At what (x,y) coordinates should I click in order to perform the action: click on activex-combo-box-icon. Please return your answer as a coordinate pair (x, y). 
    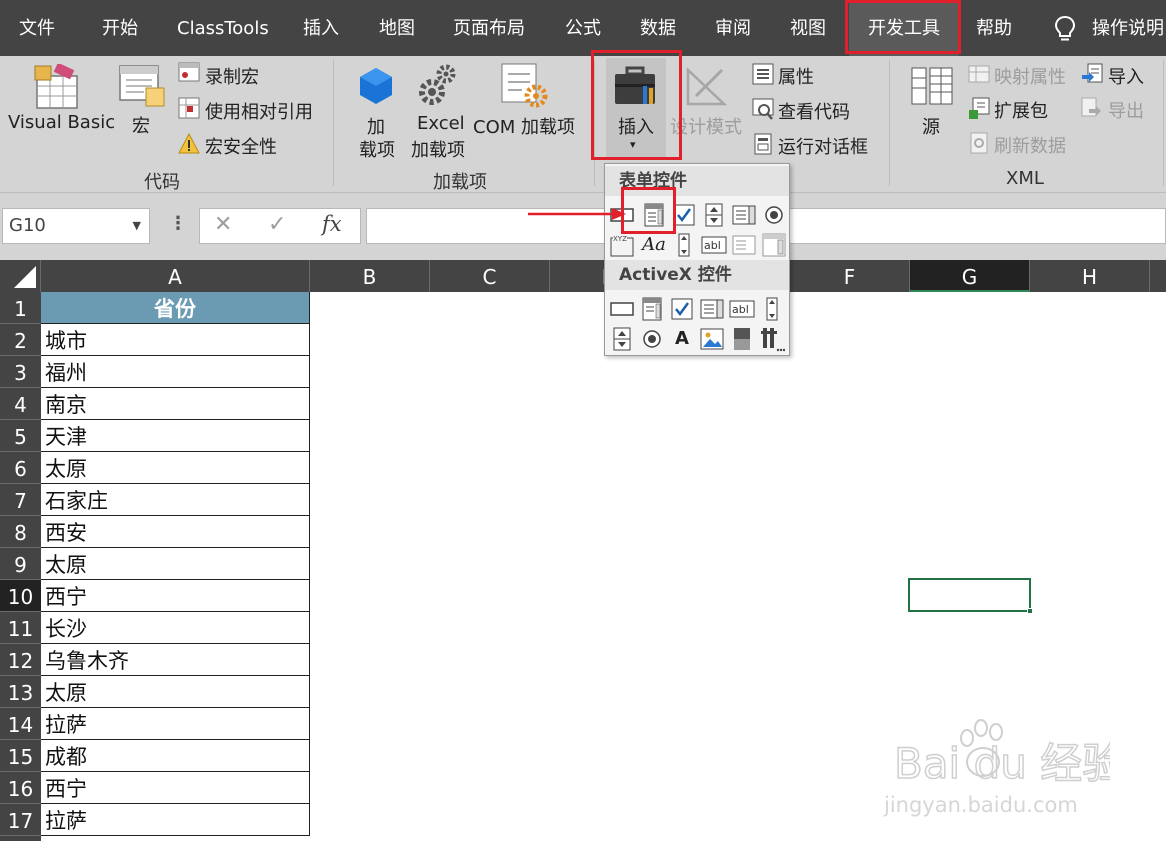
    Looking at the image, I should click on (652, 309).